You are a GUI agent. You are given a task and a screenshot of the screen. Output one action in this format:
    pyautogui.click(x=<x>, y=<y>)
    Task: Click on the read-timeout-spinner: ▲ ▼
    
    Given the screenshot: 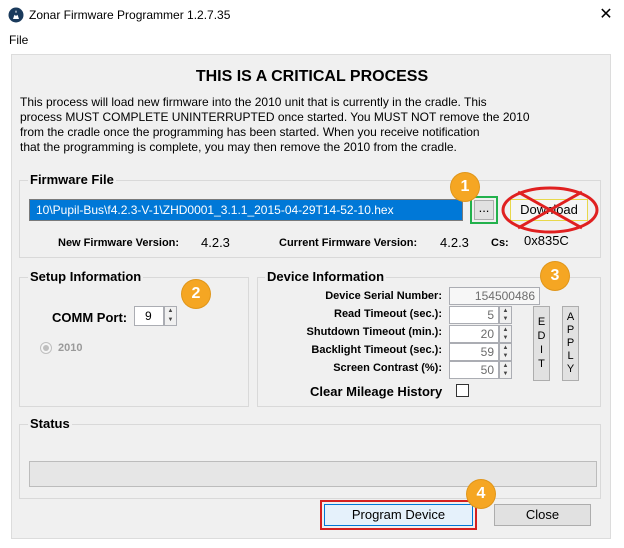 What is the action you would take?
    pyautogui.click(x=505, y=315)
    